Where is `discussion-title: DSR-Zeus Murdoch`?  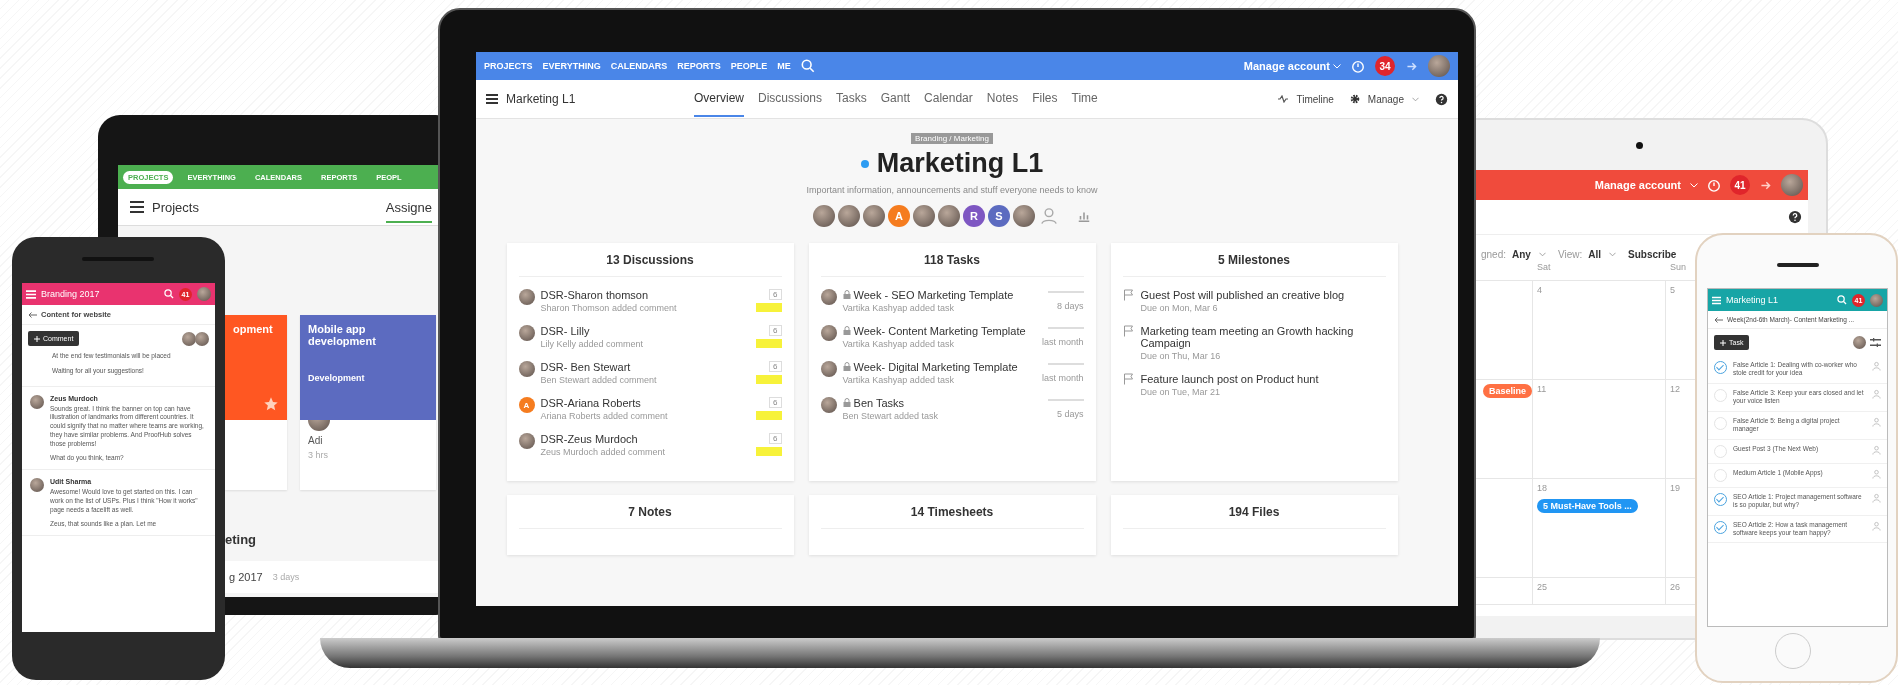
discussion-title: DSR-Zeus Murdoch is located at coordinates (645, 439).